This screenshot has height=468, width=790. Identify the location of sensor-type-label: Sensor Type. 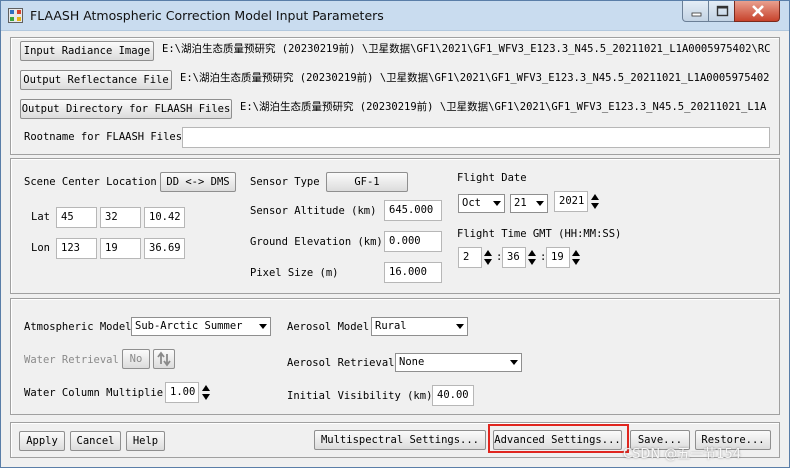
(285, 182).